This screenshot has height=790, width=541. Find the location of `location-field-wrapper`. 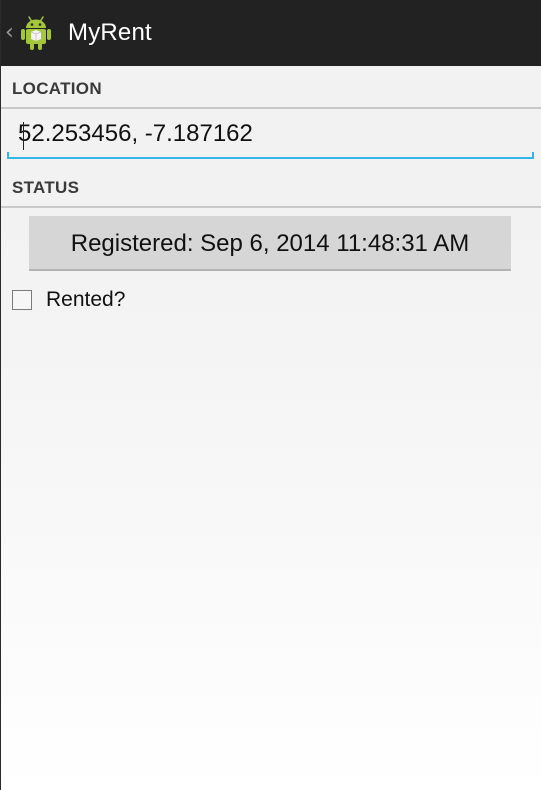

location-field-wrapper is located at coordinates (270, 135).